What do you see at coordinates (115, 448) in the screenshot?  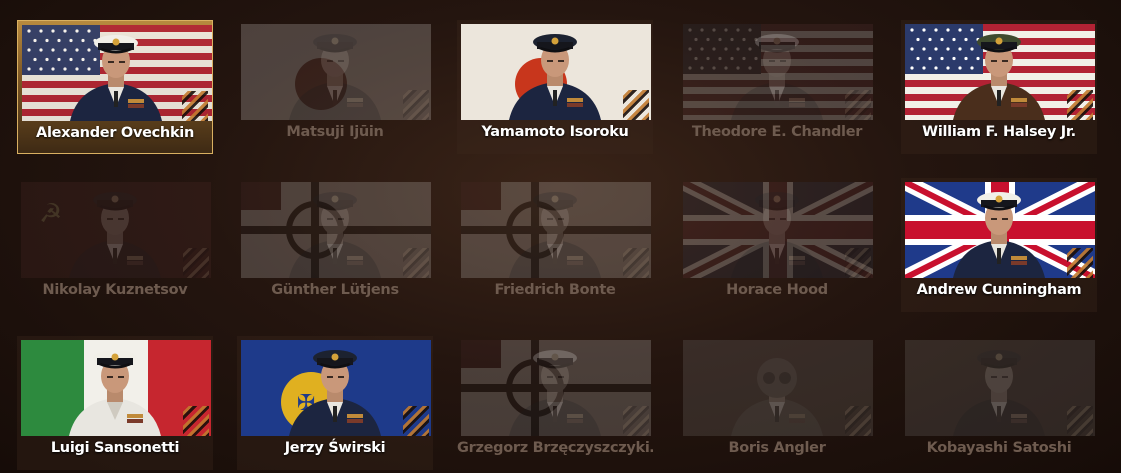 I see `commander-name: Luigi Sansonetti` at bounding box center [115, 448].